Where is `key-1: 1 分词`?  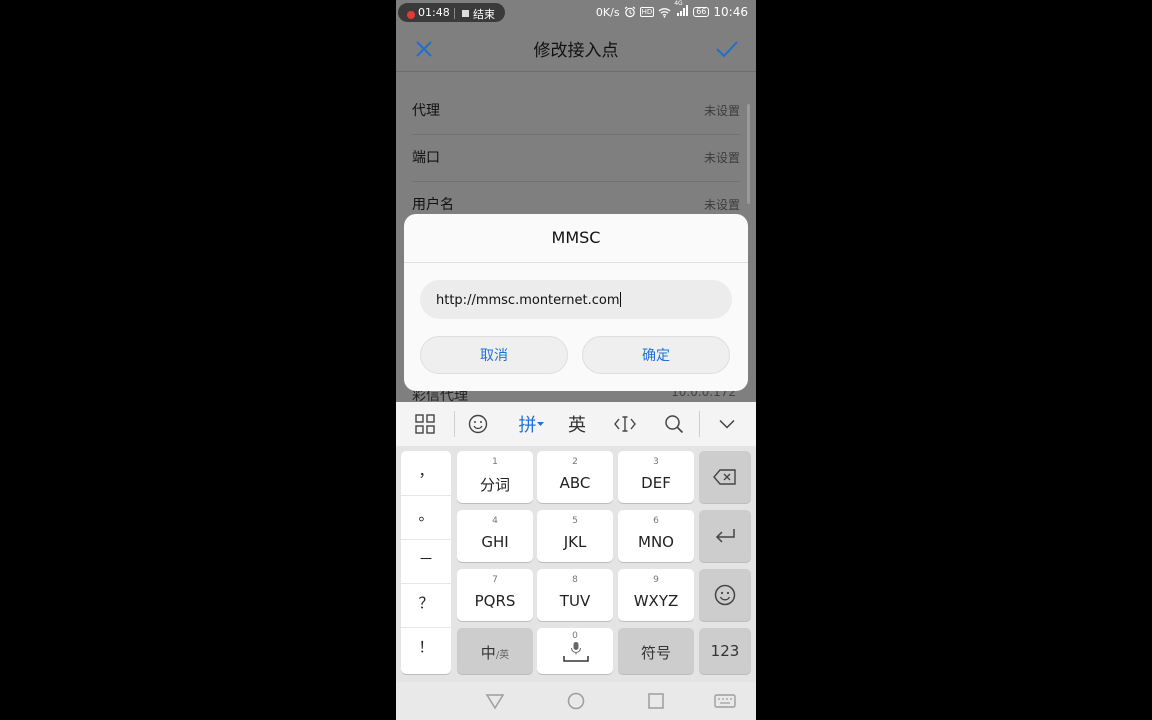 key-1: 1 分词 is located at coordinates (495, 477).